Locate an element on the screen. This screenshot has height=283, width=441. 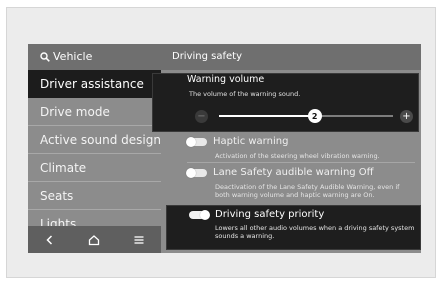
sidebar-item-seats: Seats is located at coordinates (94, 196).